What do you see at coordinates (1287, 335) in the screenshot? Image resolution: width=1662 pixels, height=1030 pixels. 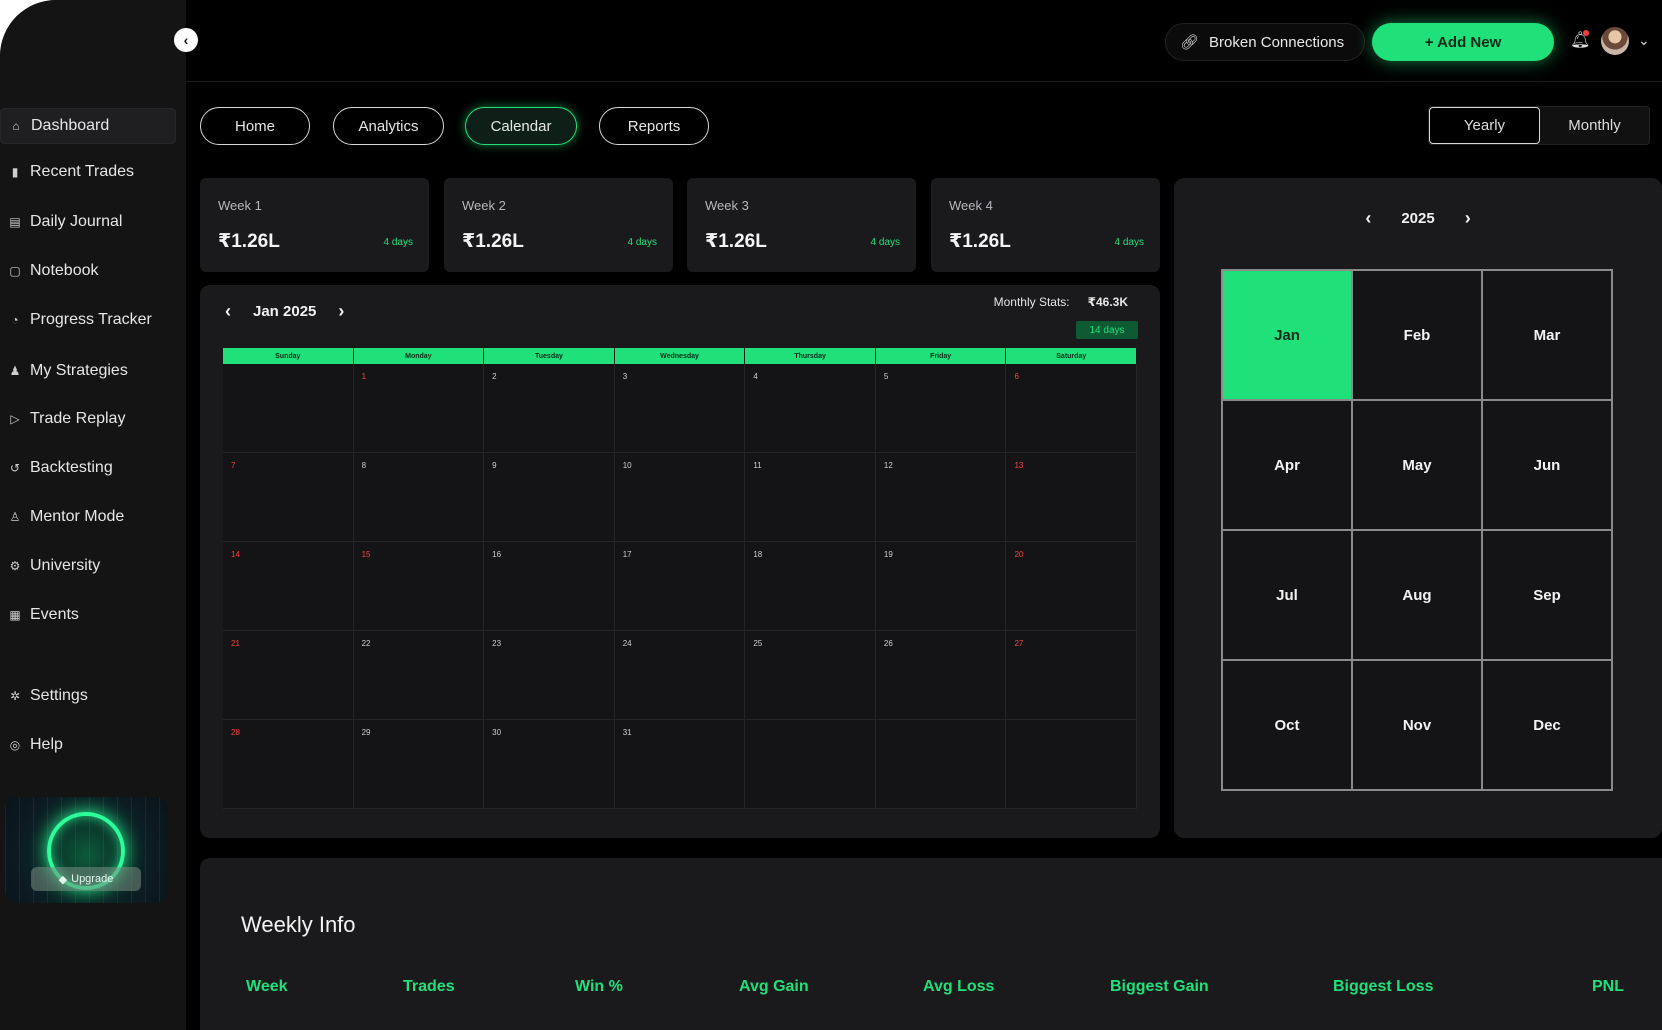 I see `month-cell-jan: Jan` at bounding box center [1287, 335].